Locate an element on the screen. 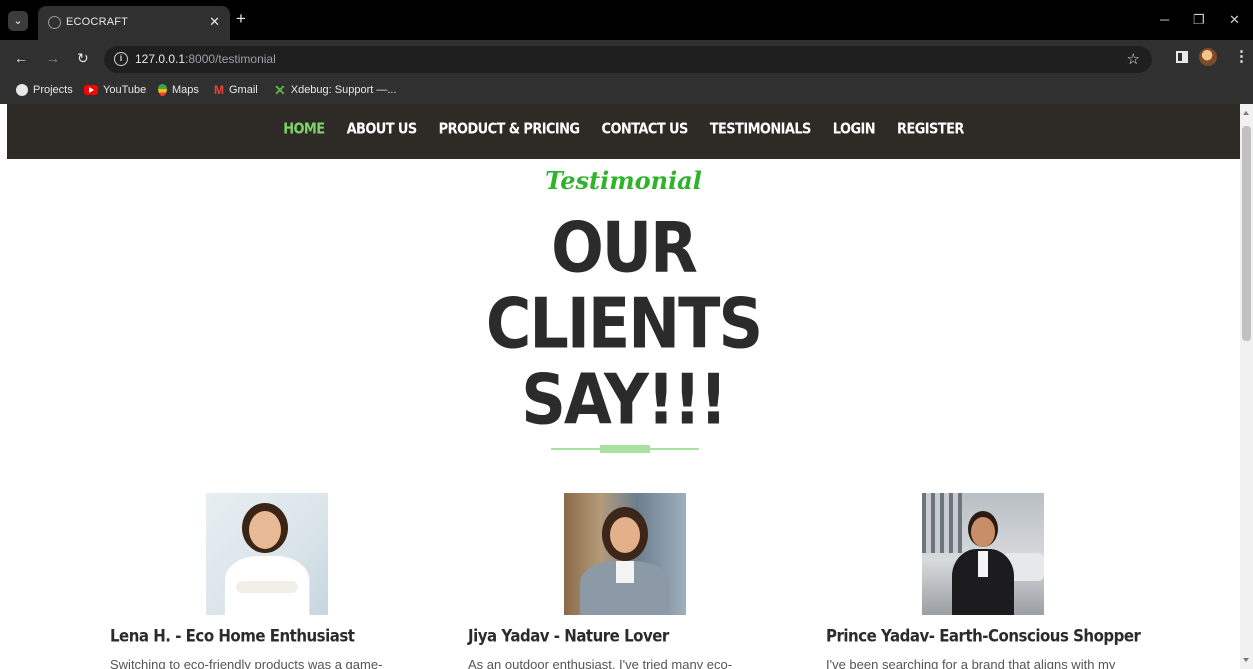 This screenshot has width=1253, height=669. scroll-up-icon is located at coordinates (1246, 113).